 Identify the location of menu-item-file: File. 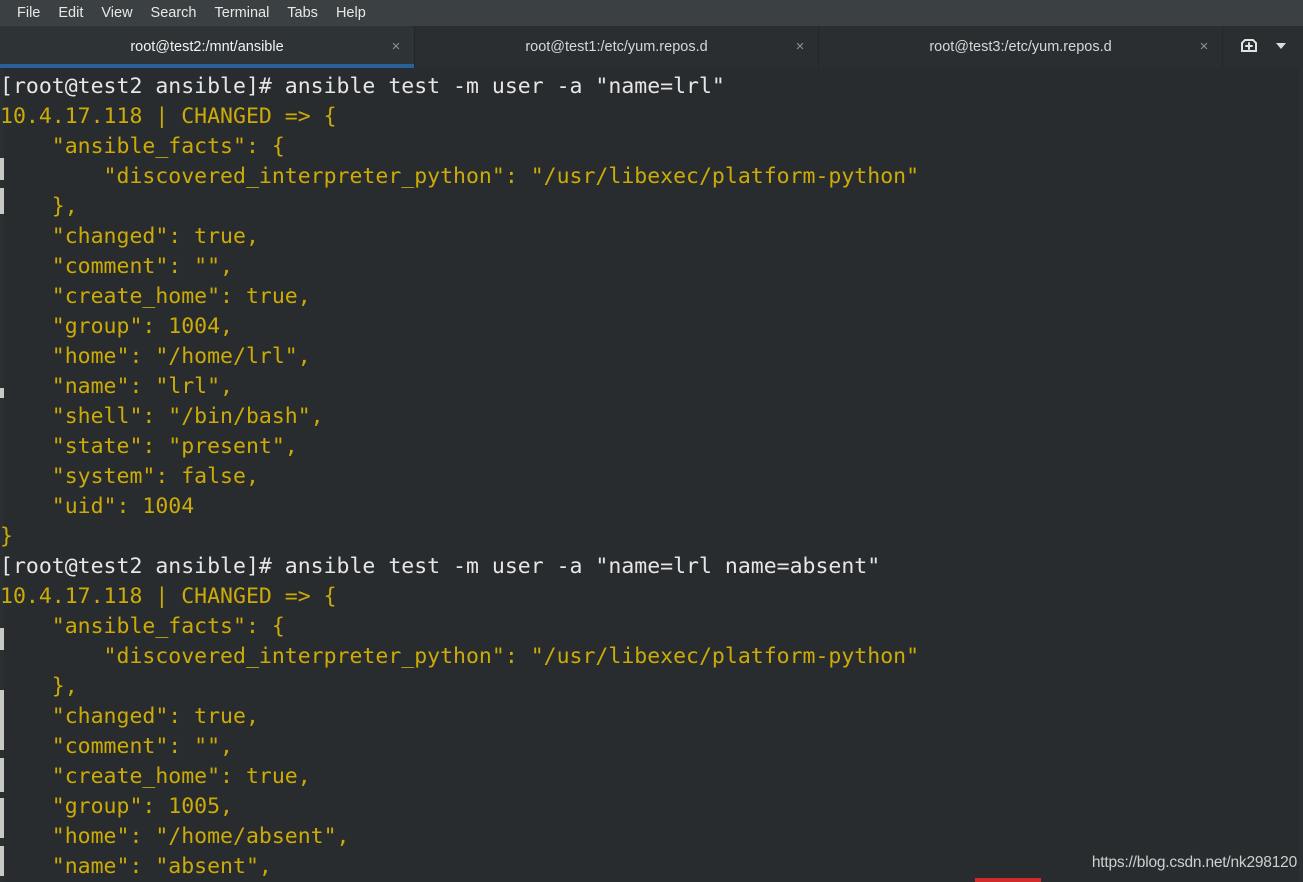
(28, 13).